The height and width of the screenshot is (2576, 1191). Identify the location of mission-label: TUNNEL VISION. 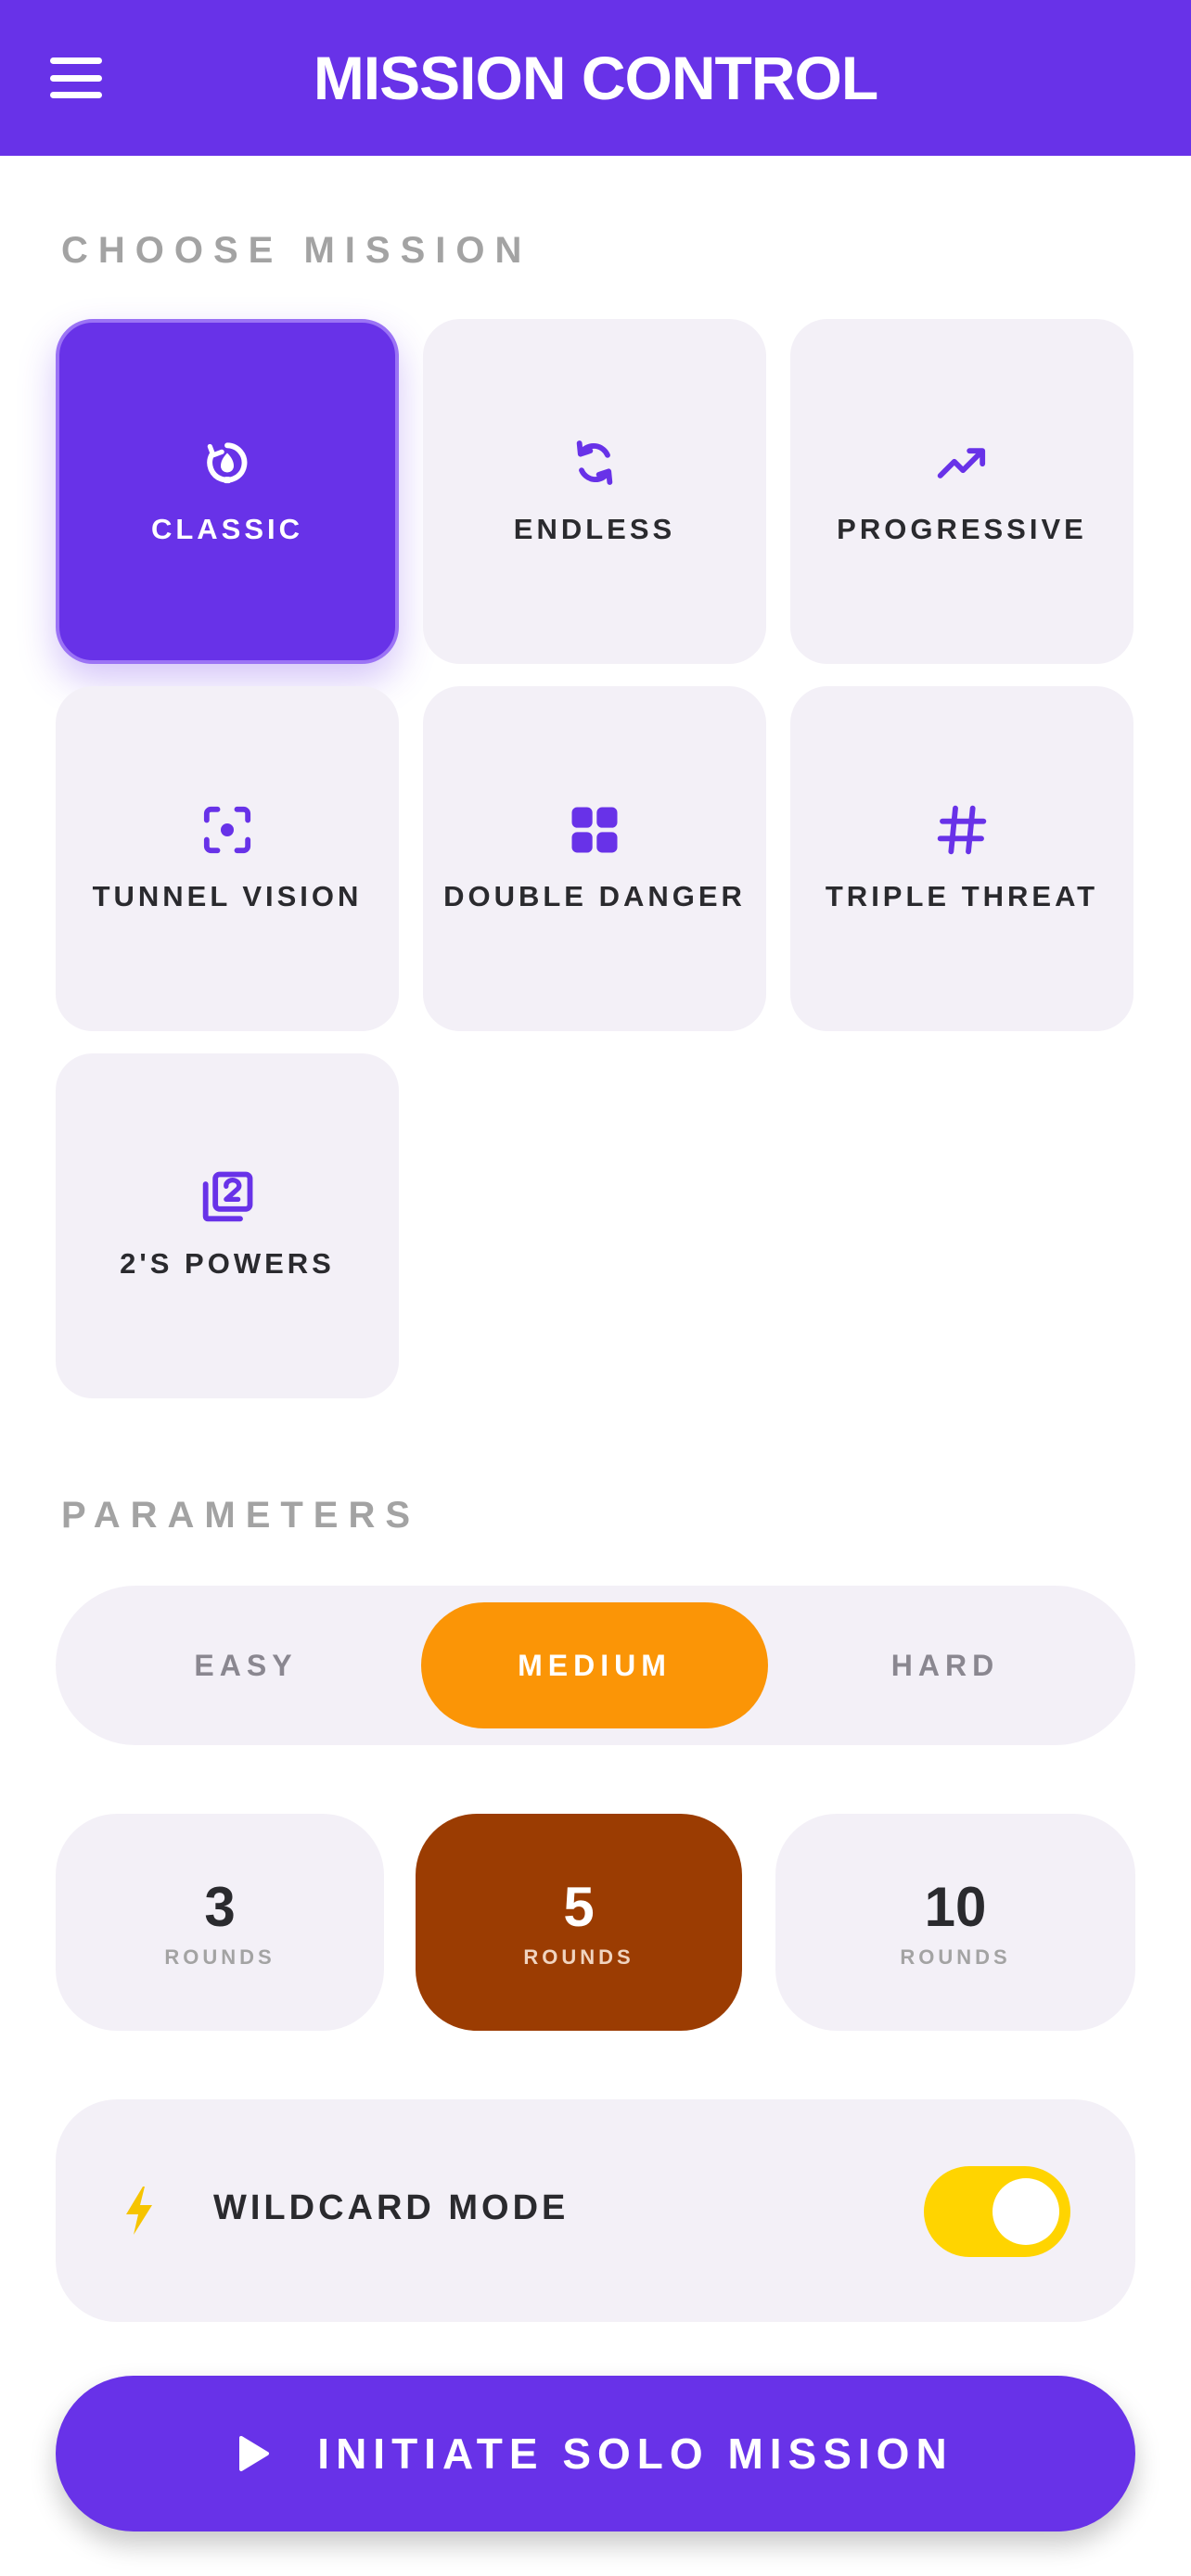
(228, 896).